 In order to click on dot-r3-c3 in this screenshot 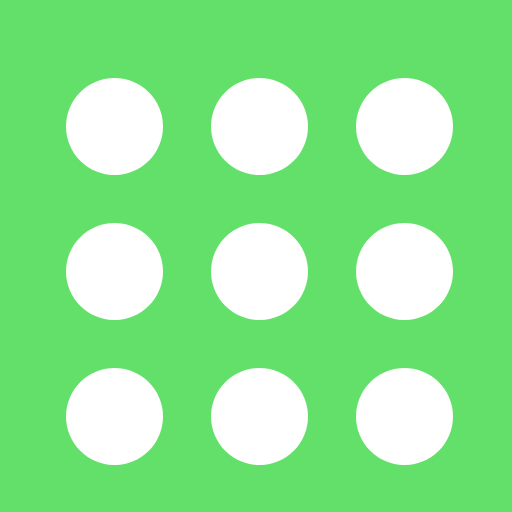, I will do `click(404, 416)`.